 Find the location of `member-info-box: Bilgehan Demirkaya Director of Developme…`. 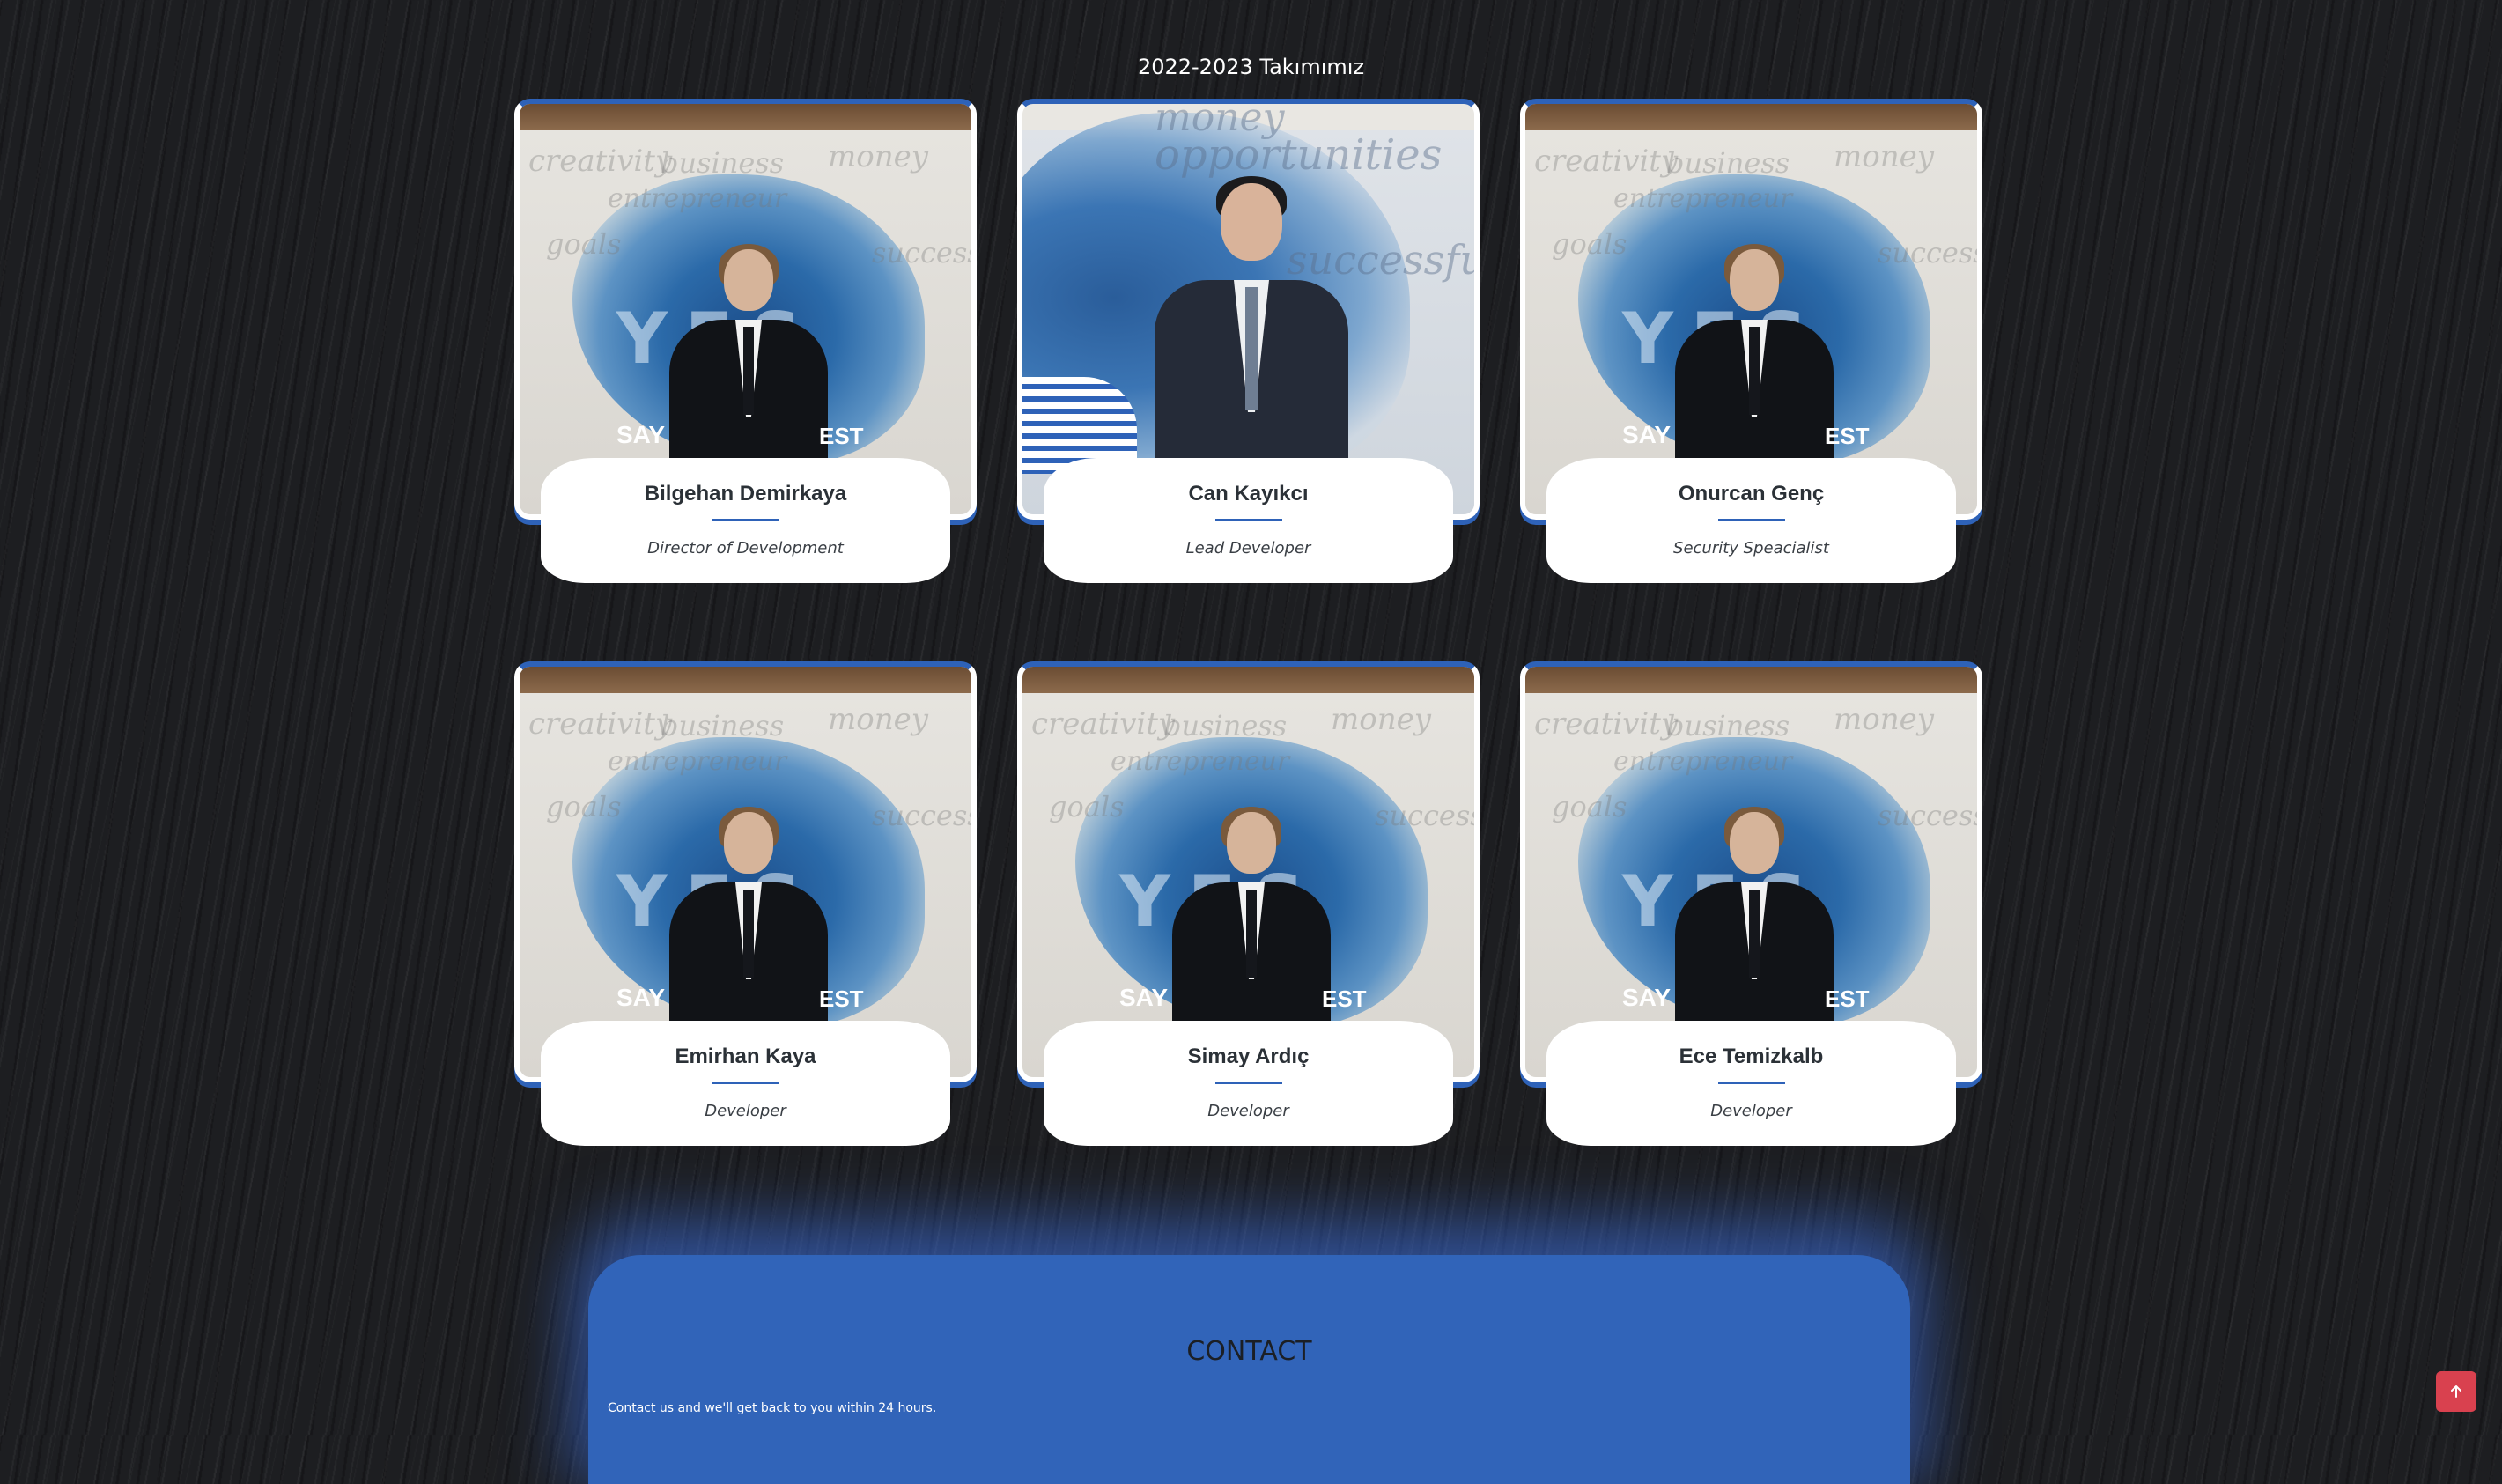

member-info-box: Bilgehan Demirkaya Director of Developme… is located at coordinates (745, 520).